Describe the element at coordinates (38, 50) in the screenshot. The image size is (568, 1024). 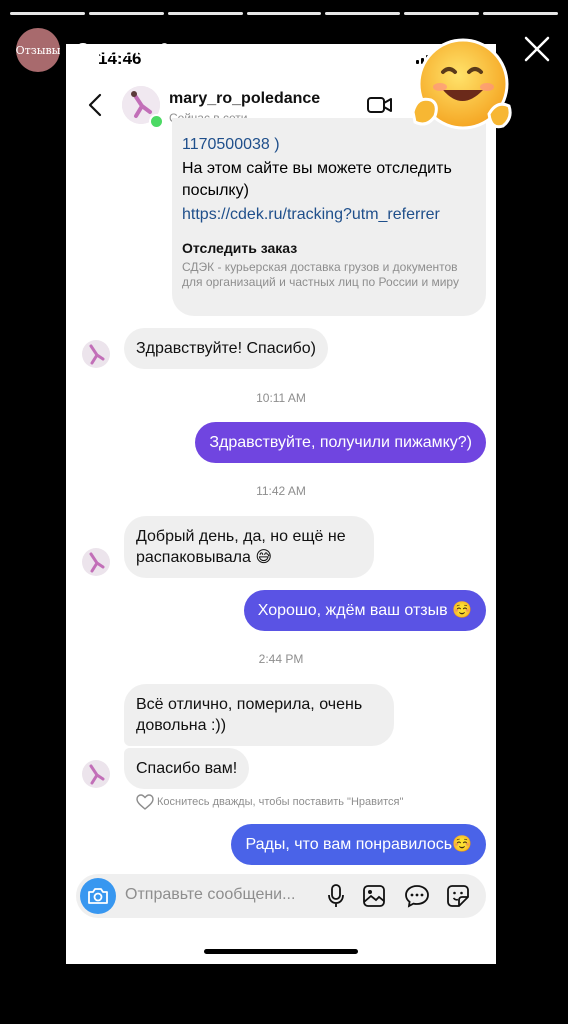
I see `story-avatar: Отзывы` at that location.